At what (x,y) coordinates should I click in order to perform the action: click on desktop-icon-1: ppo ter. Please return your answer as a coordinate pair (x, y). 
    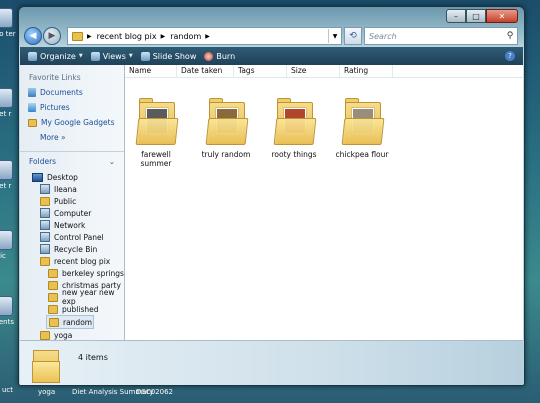
    Looking at the image, I should click on (9, 23).